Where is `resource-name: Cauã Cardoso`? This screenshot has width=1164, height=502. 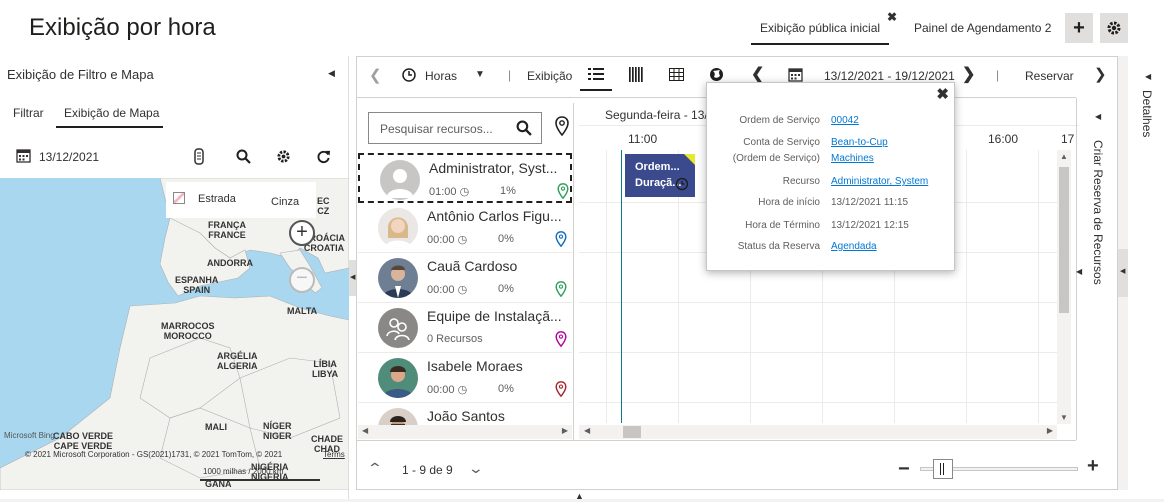 resource-name: Cauã Cardoso is located at coordinates (472, 266).